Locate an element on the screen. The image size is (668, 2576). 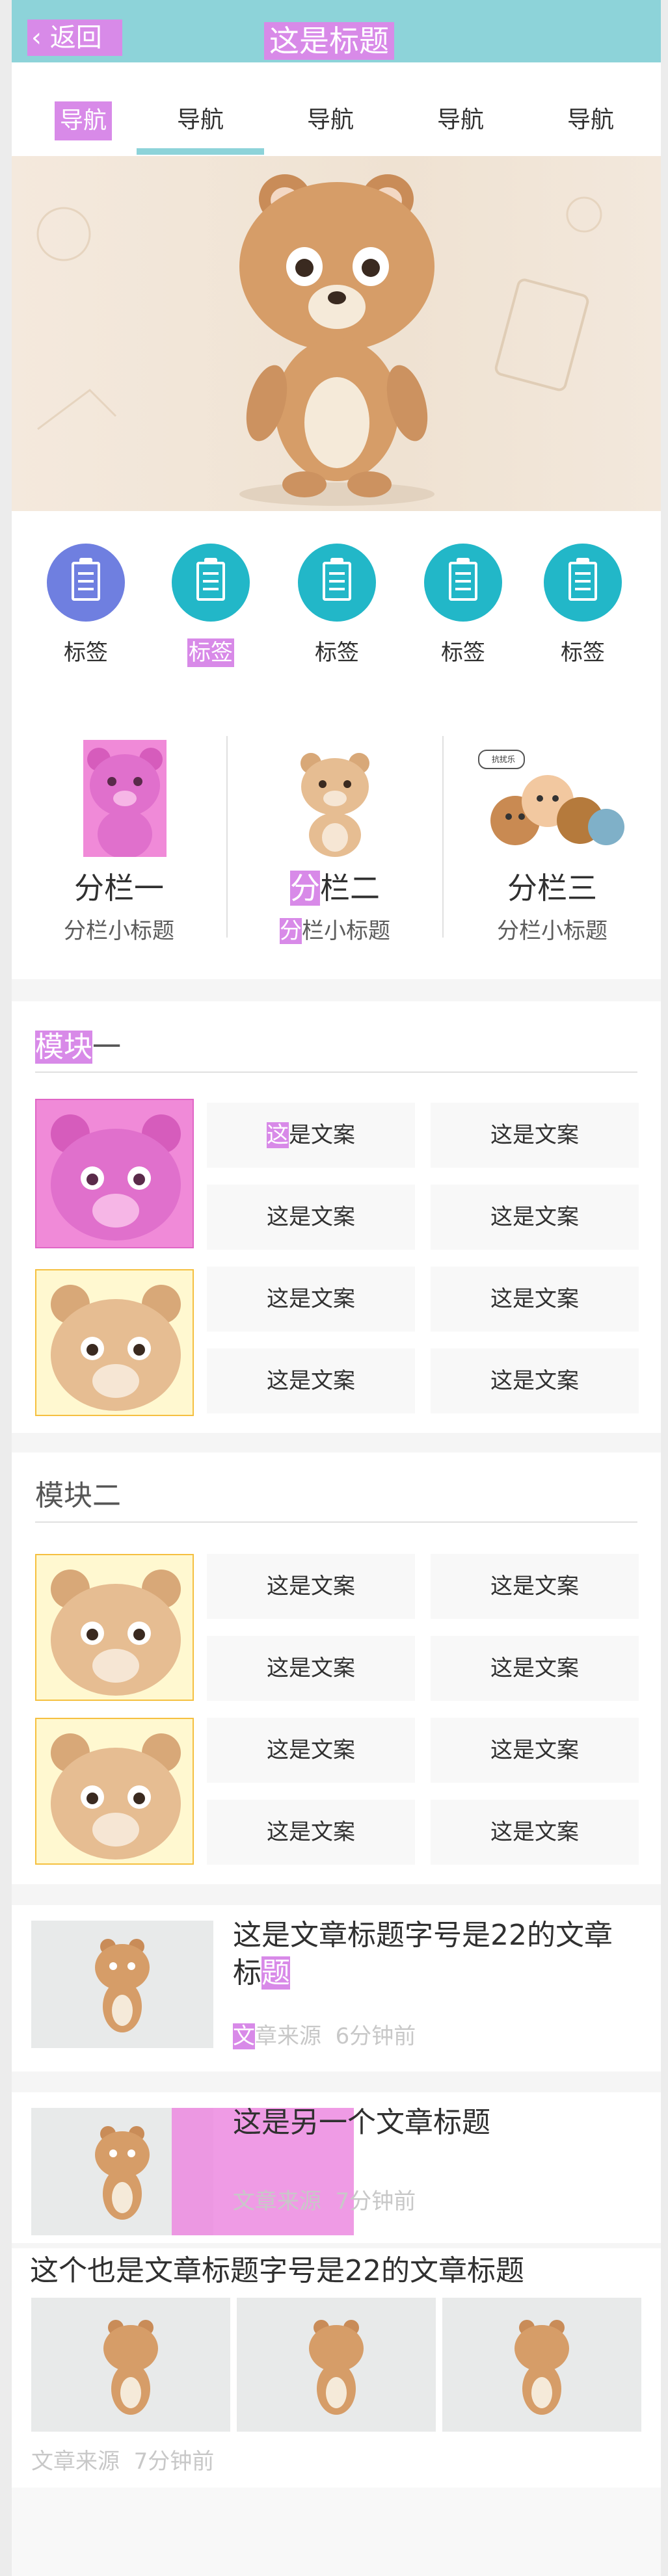
column-1-title: 分栏一 is located at coordinates (119, 888).